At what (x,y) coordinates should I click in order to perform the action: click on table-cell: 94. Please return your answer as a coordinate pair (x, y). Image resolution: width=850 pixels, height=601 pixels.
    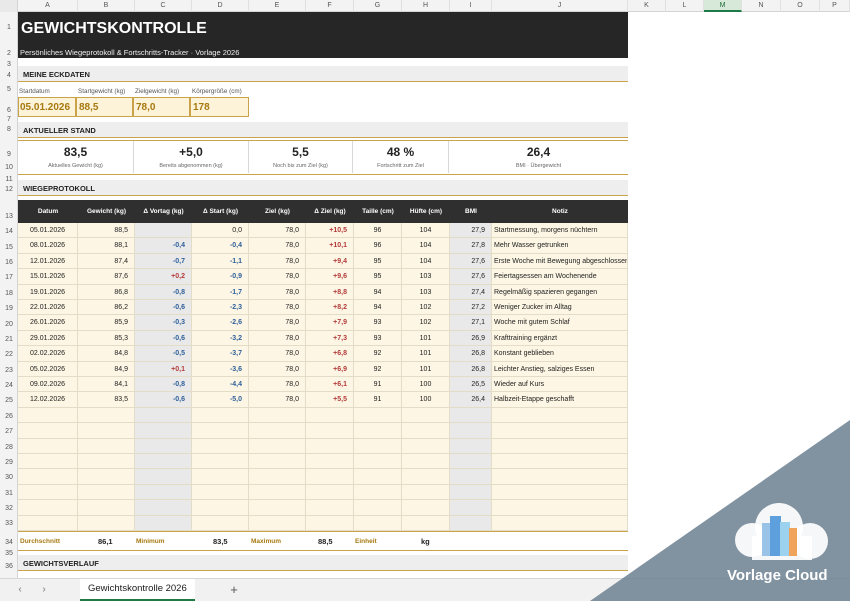
    Looking at the image, I should click on (378, 292).